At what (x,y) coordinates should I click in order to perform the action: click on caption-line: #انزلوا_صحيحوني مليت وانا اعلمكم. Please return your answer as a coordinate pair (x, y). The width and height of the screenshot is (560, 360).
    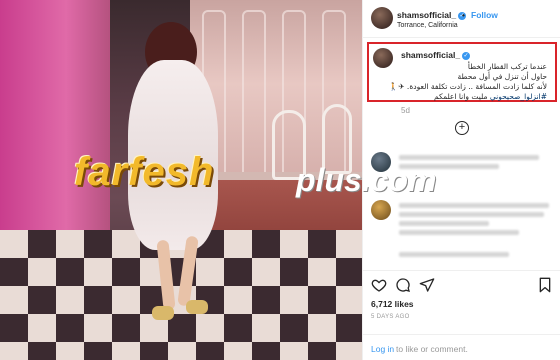
    Looking at the image, I should click on (490, 96).